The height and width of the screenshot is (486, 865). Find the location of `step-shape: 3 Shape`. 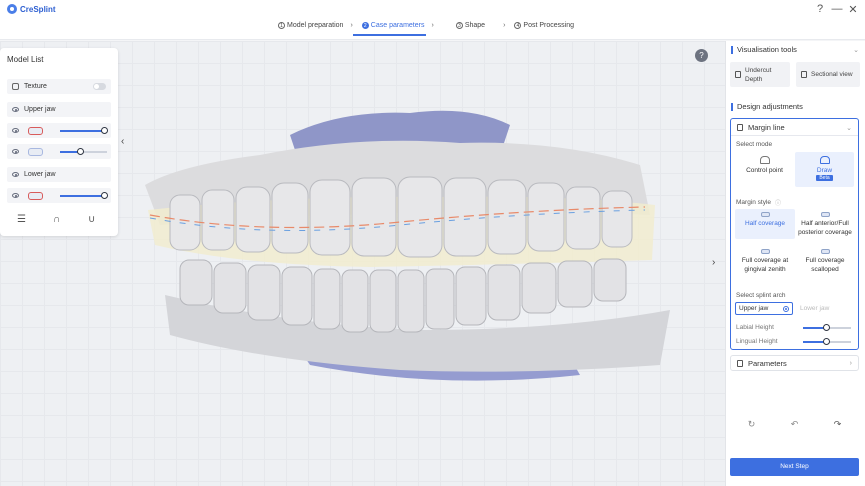

step-shape: 3 Shape is located at coordinates (470, 25).